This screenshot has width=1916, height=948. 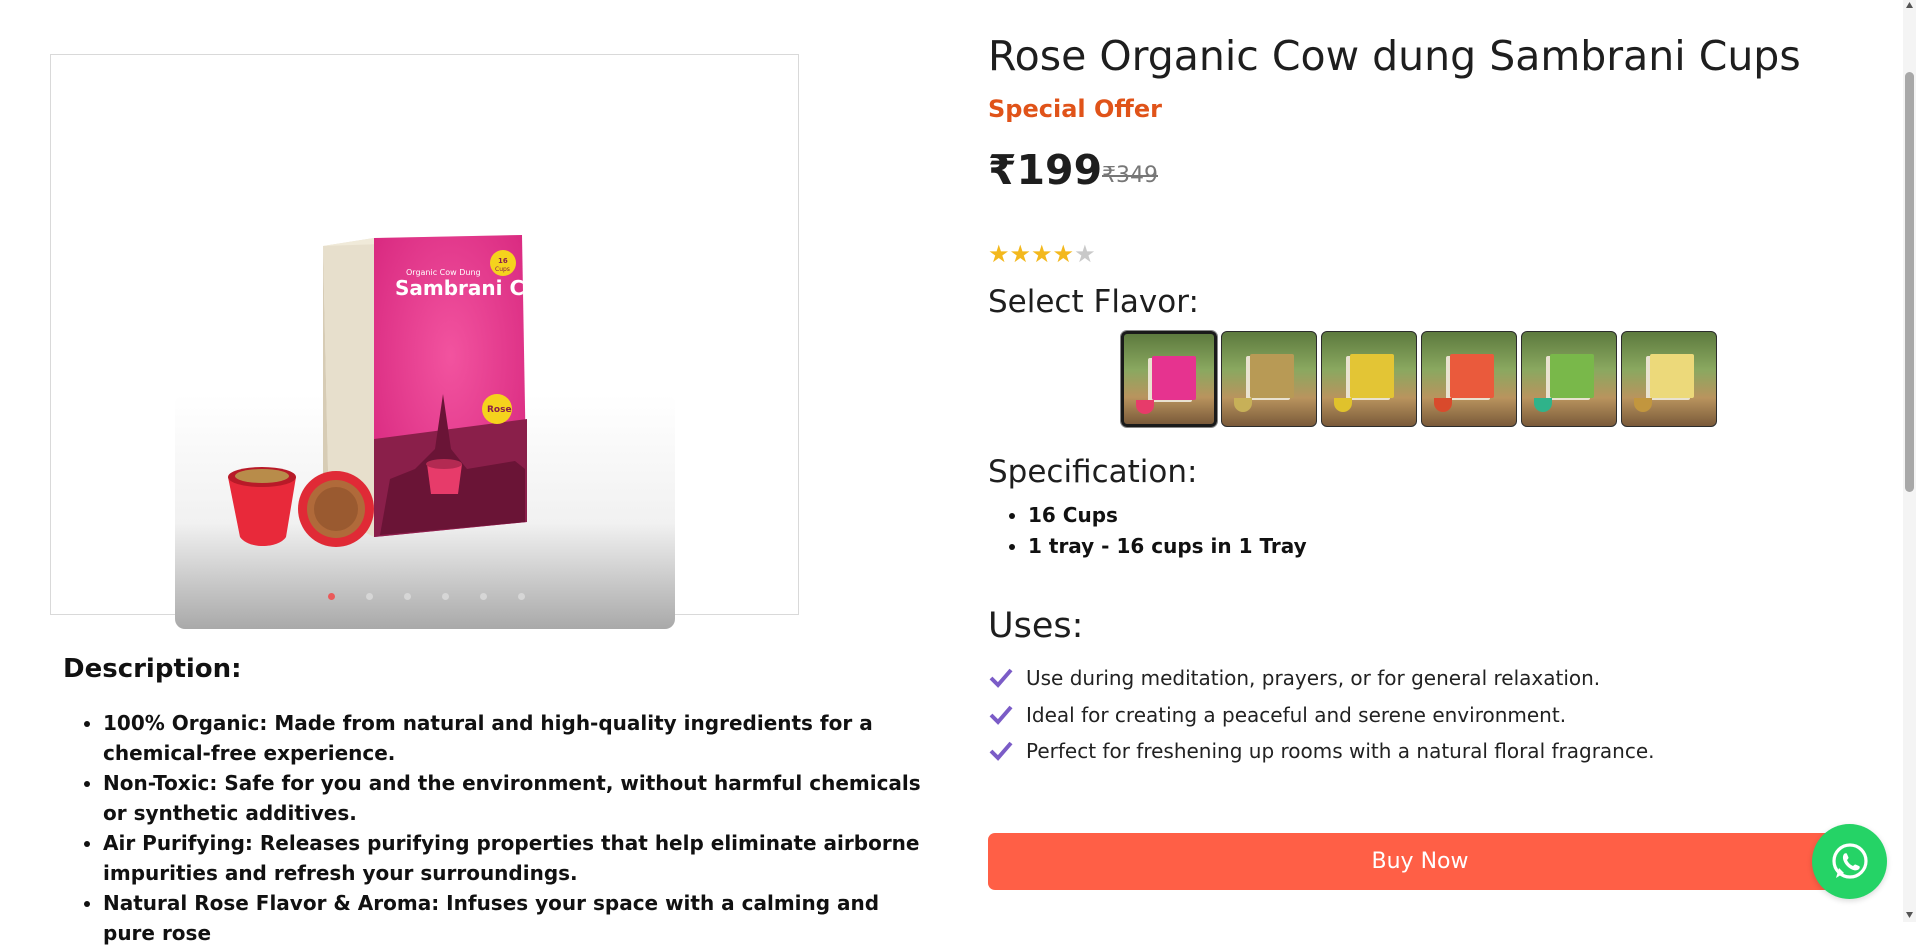 I want to click on description-heading: Description:, so click(x=152, y=669).